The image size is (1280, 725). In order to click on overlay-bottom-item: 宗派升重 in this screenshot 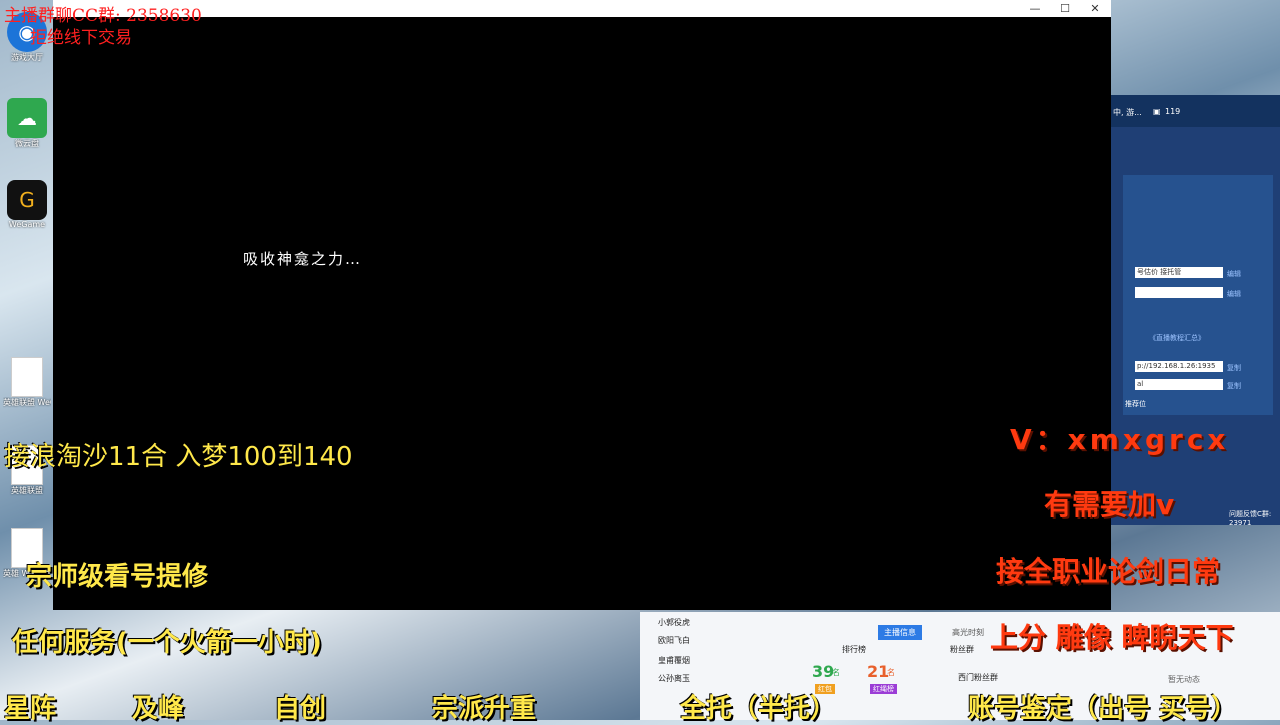, I will do `click(484, 709)`.